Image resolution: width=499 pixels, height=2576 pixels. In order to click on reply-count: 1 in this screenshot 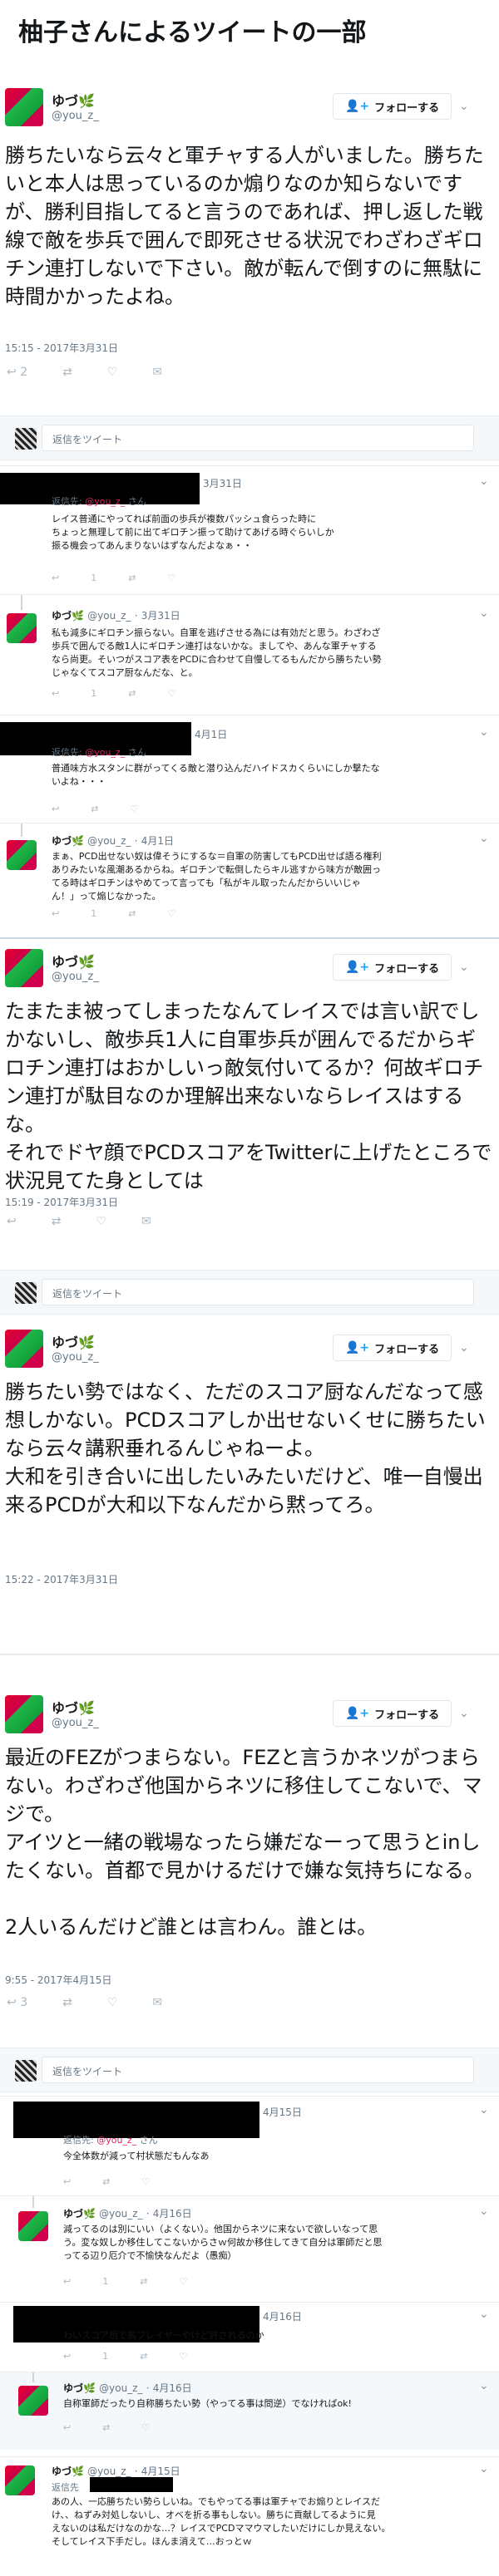, I will do `click(94, 578)`.